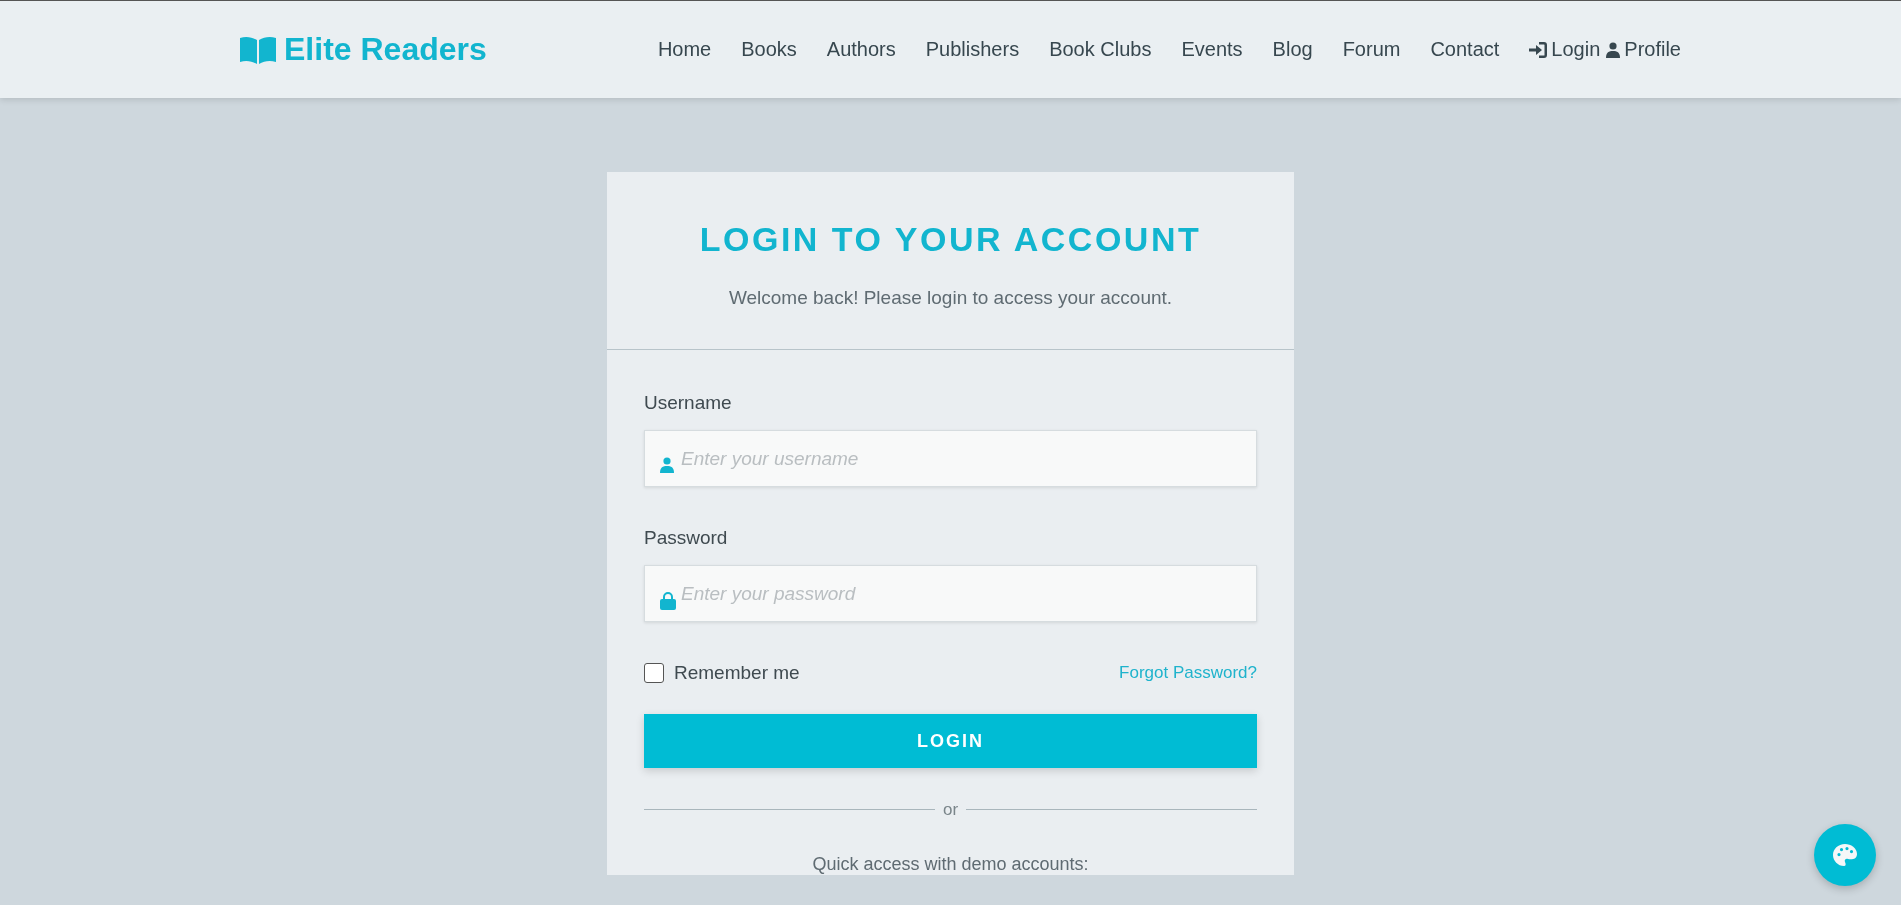 The height and width of the screenshot is (905, 1901). What do you see at coordinates (1565, 49) in the screenshot?
I see `login-link: Login` at bounding box center [1565, 49].